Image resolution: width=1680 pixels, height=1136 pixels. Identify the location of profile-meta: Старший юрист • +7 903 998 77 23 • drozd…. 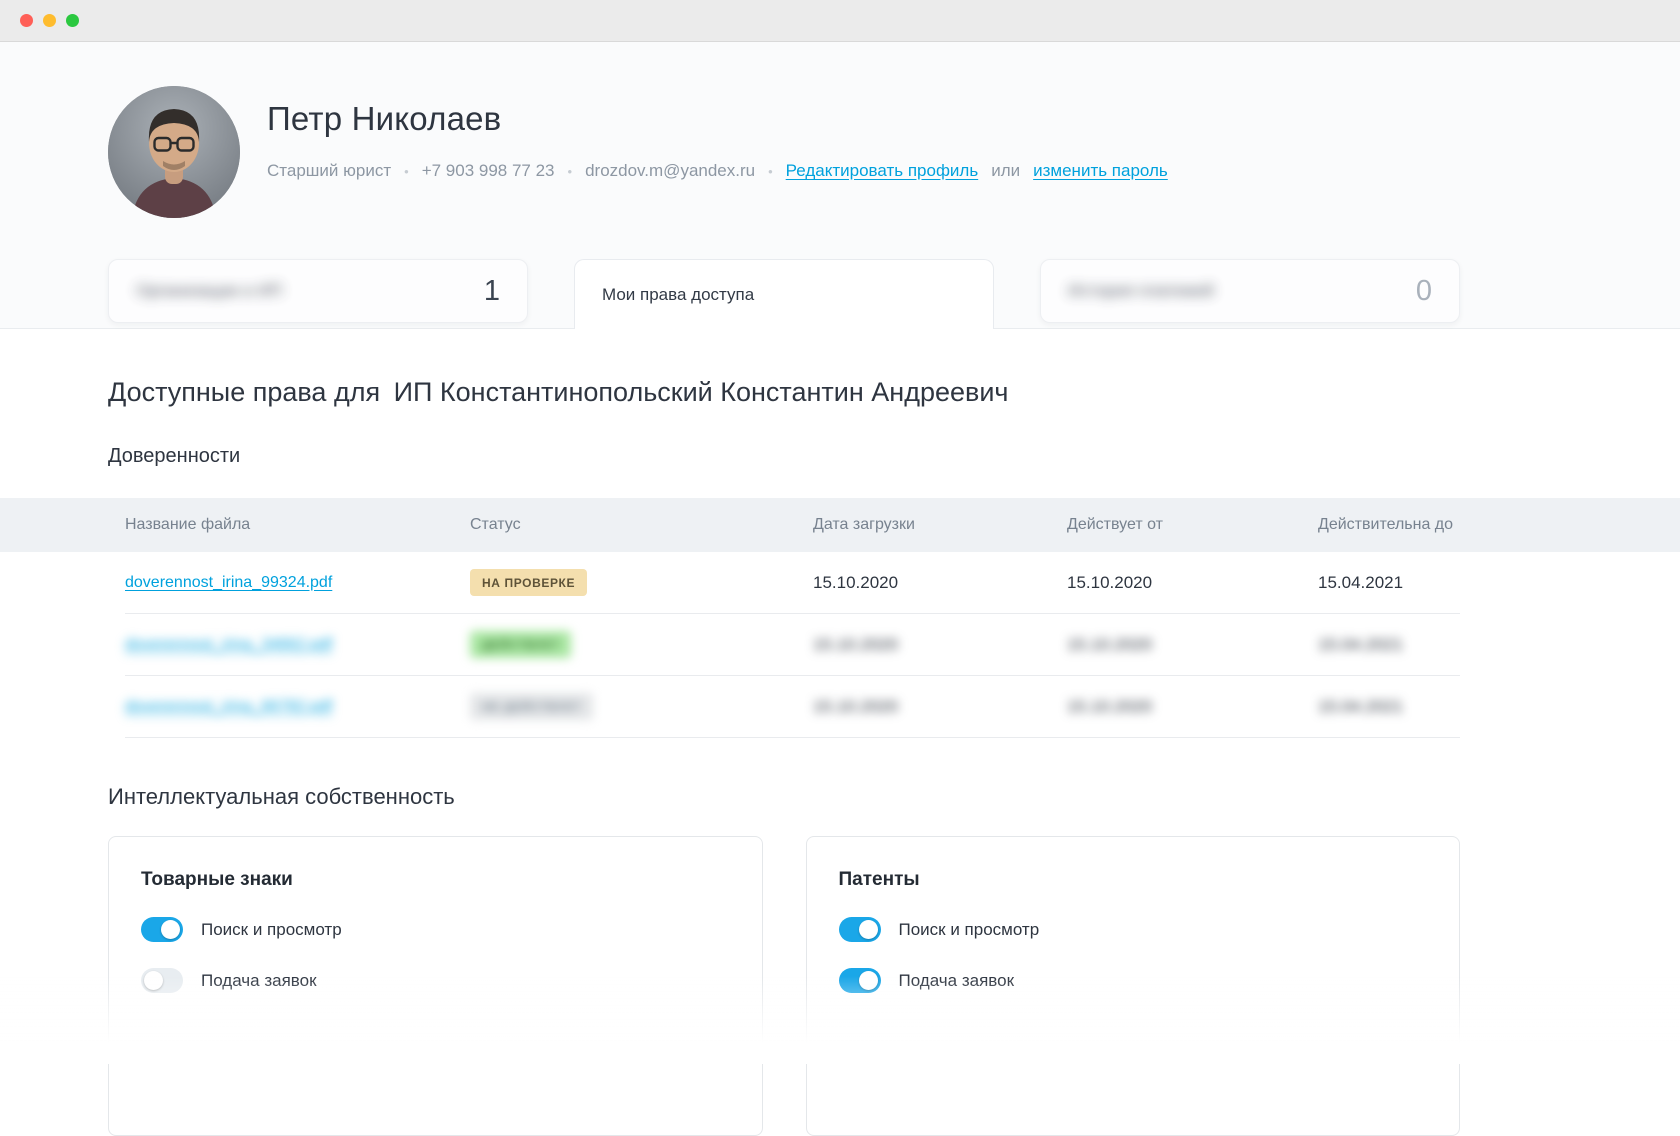
(717, 171).